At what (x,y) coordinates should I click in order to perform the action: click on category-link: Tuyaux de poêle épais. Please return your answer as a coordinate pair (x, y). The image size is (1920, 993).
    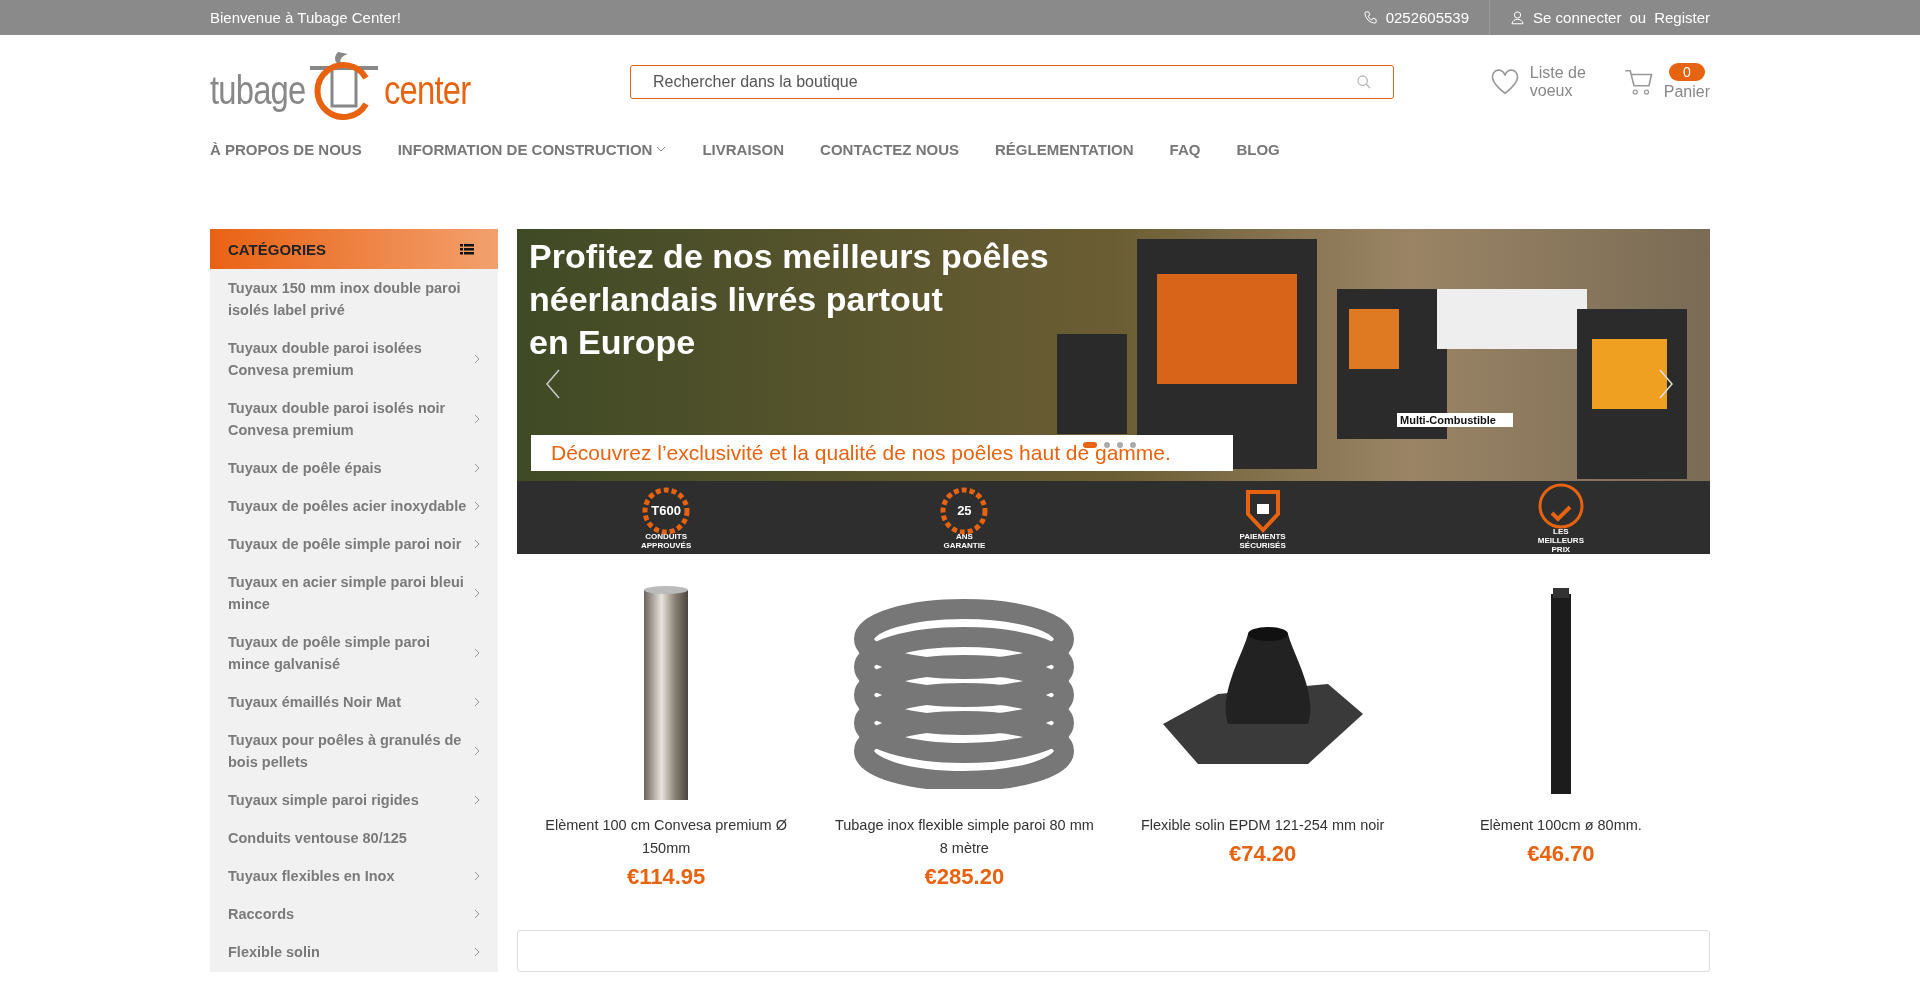
    Looking at the image, I should click on (354, 468).